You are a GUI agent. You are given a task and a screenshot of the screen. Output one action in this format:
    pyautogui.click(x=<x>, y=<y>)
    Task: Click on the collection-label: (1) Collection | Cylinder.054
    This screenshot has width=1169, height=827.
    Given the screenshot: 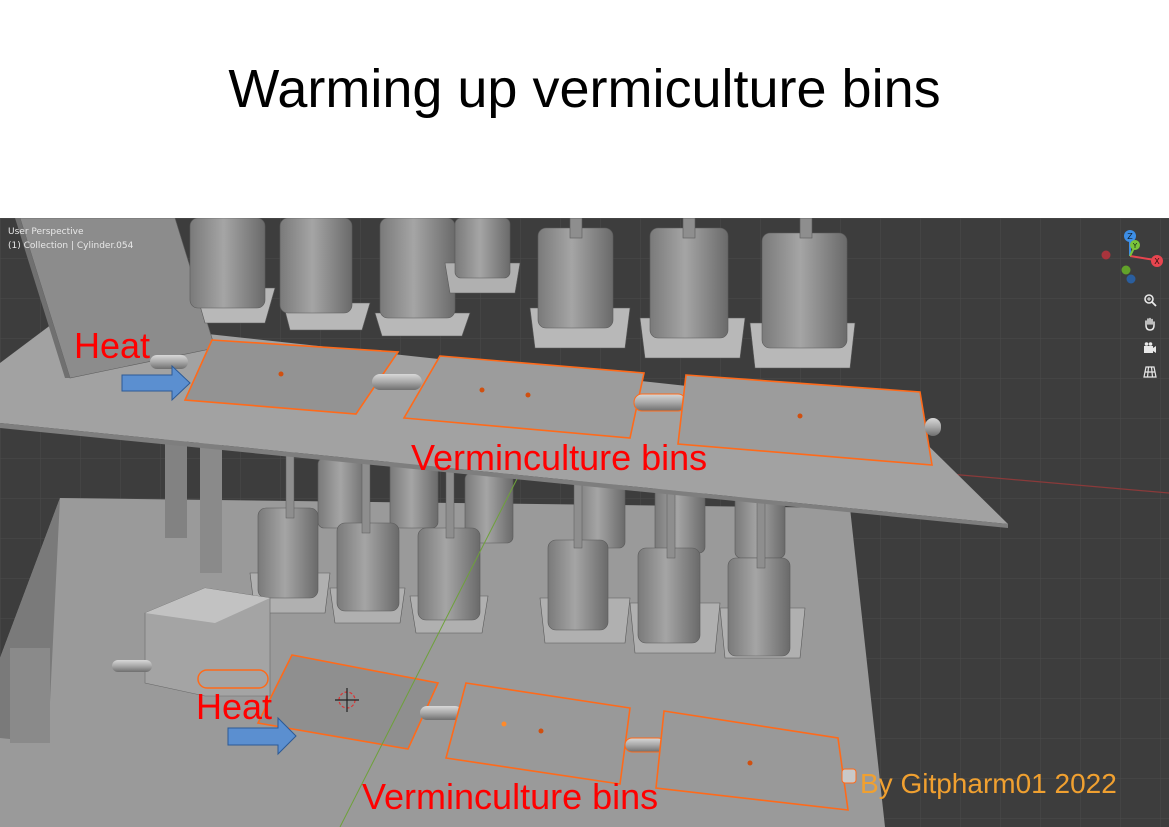 What is the action you would take?
    pyautogui.click(x=71, y=246)
    